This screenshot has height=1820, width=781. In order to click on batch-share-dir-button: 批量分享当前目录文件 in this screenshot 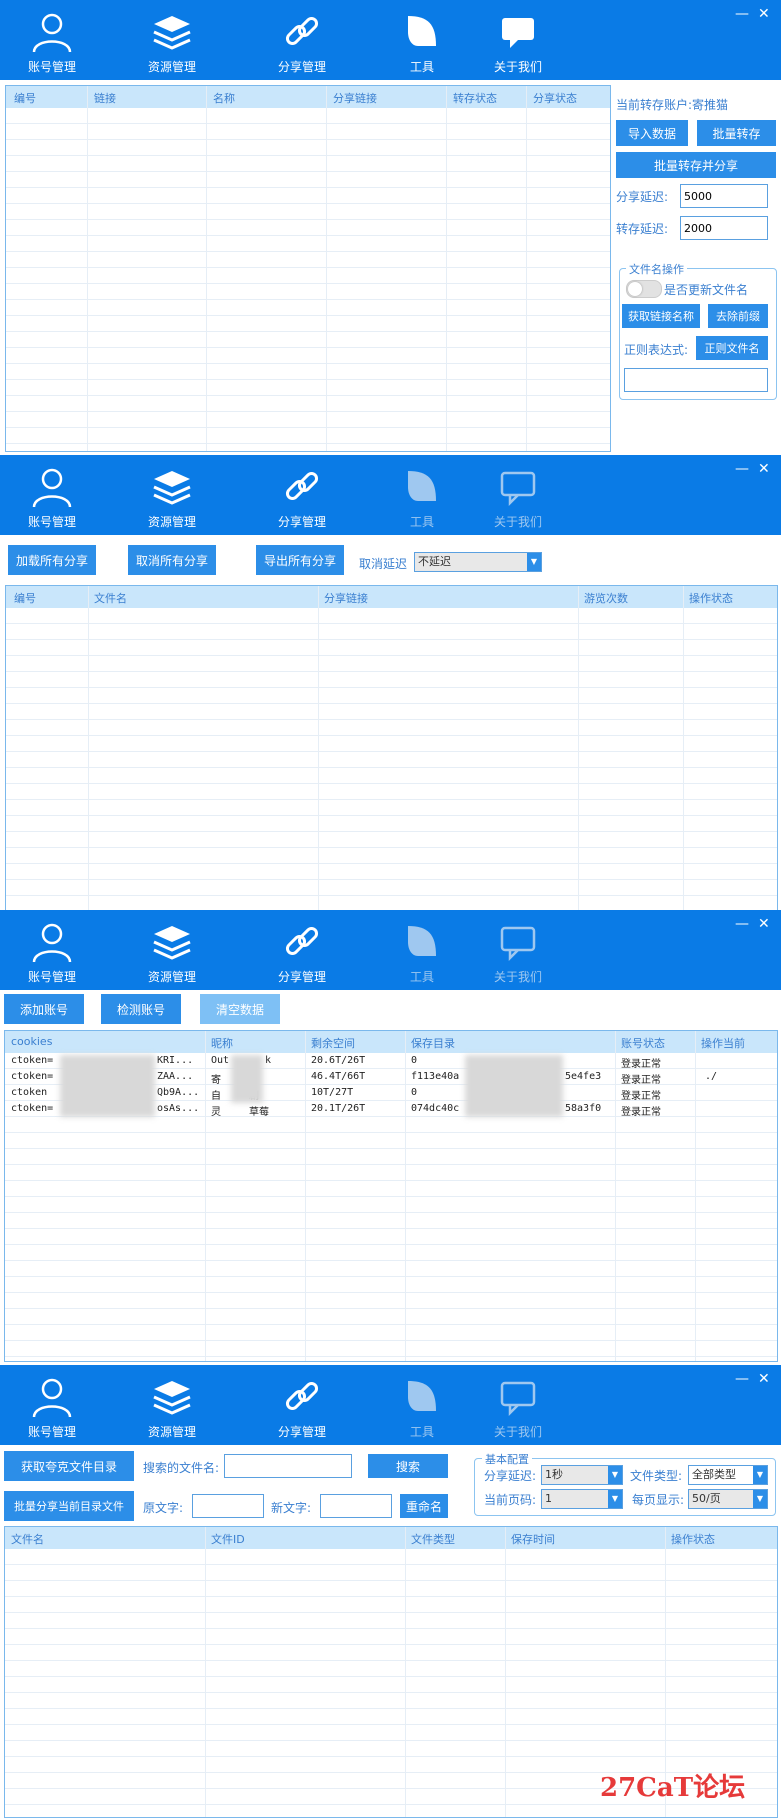, I will do `click(69, 1506)`.